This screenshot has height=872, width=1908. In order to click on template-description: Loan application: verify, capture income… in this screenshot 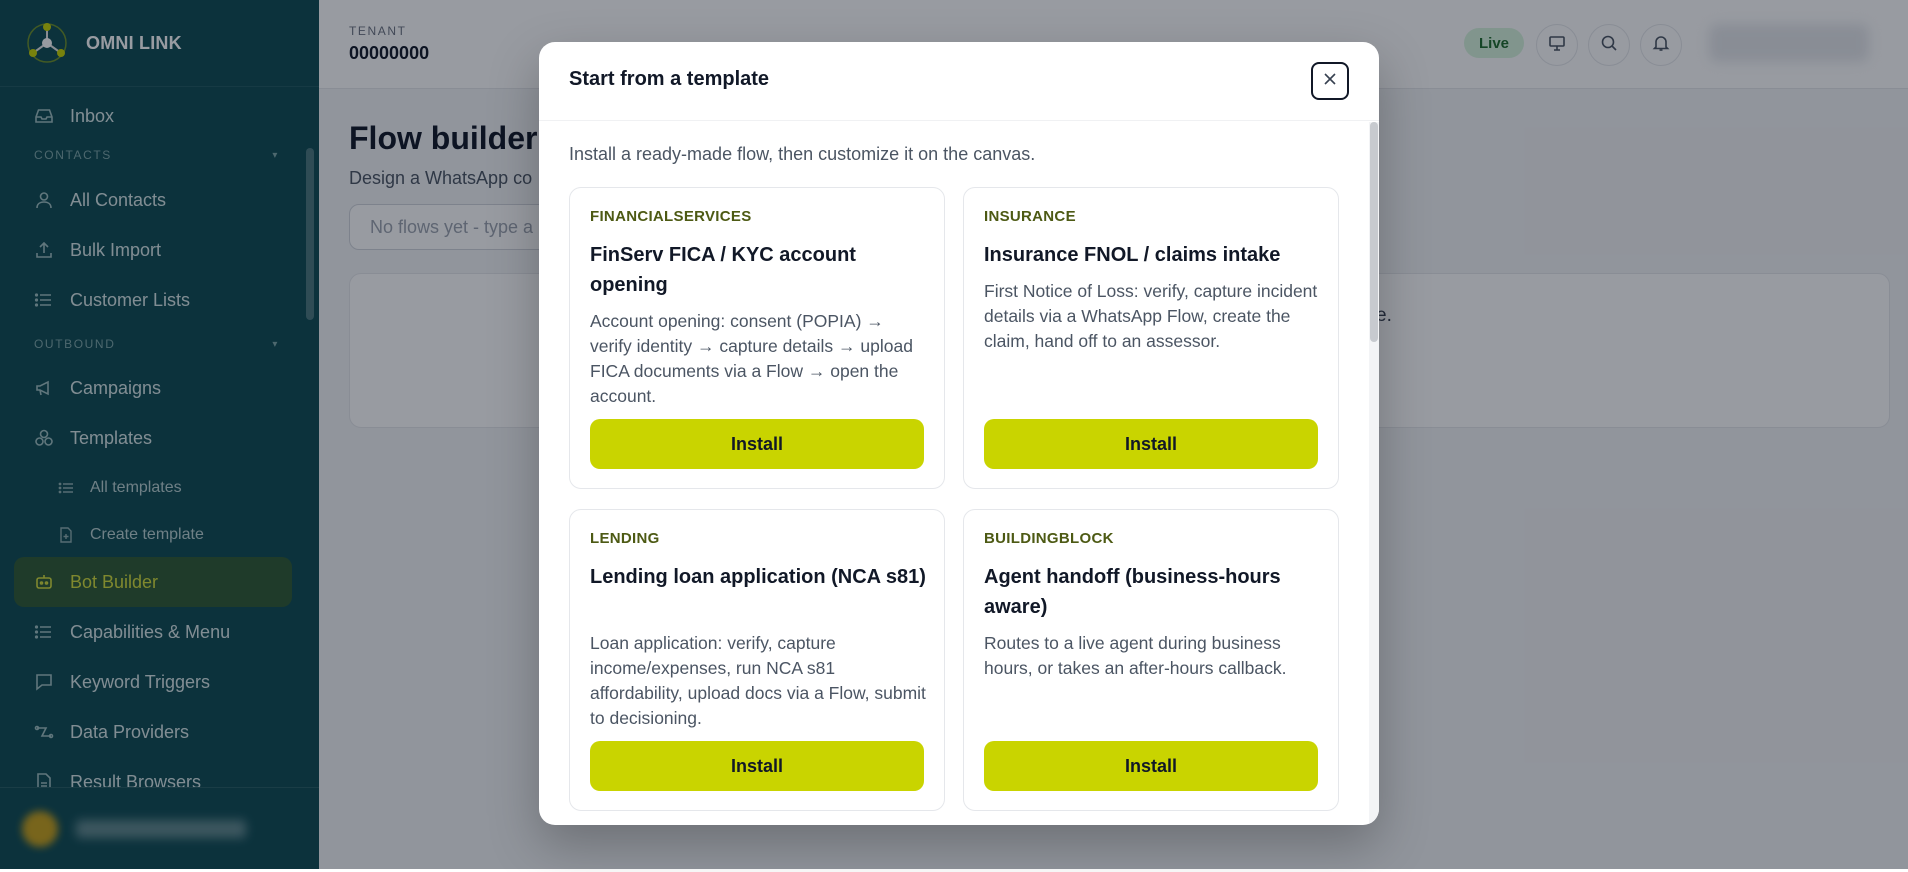, I will do `click(758, 680)`.